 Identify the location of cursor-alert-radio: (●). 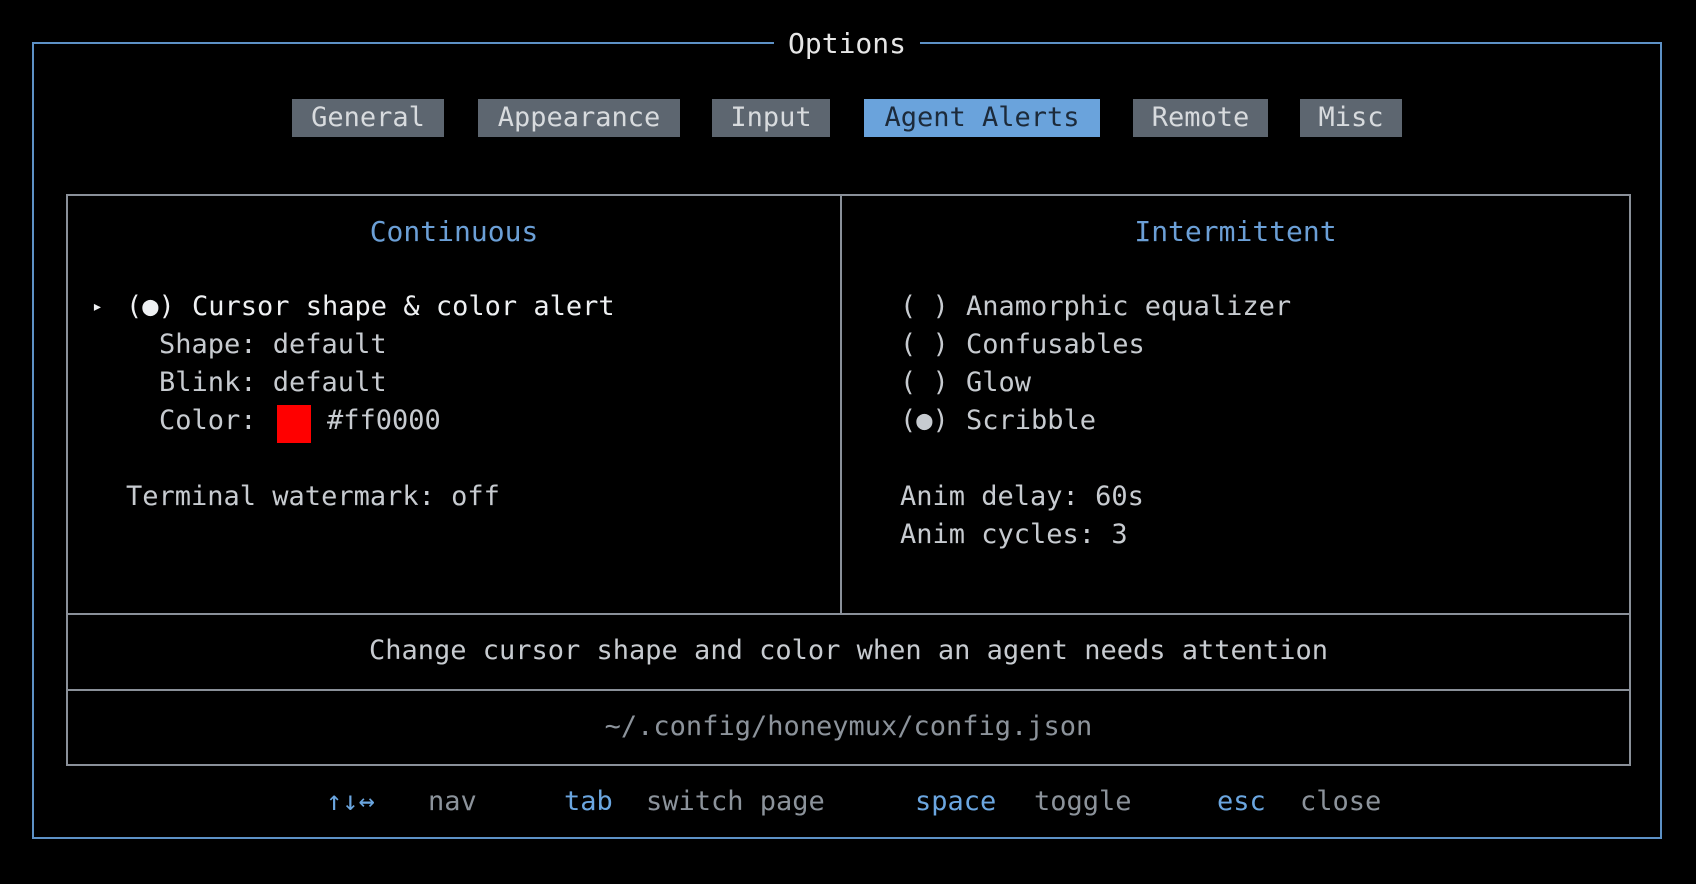
(150, 307).